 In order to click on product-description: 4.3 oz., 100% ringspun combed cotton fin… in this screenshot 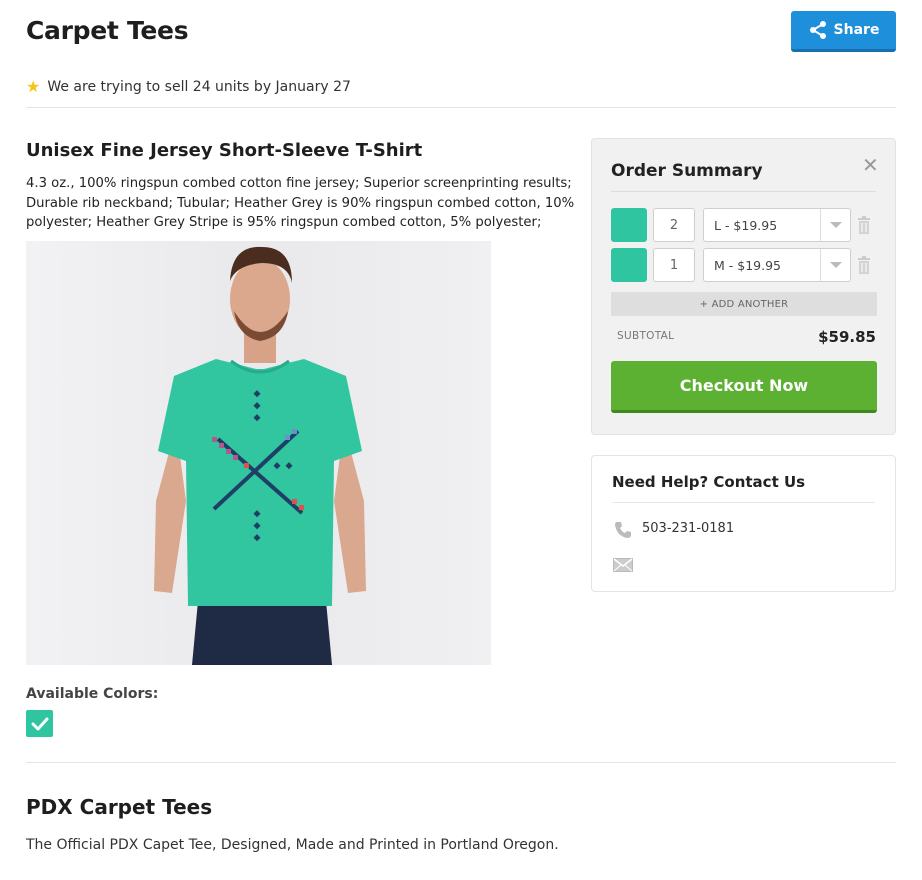, I will do `click(300, 203)`.